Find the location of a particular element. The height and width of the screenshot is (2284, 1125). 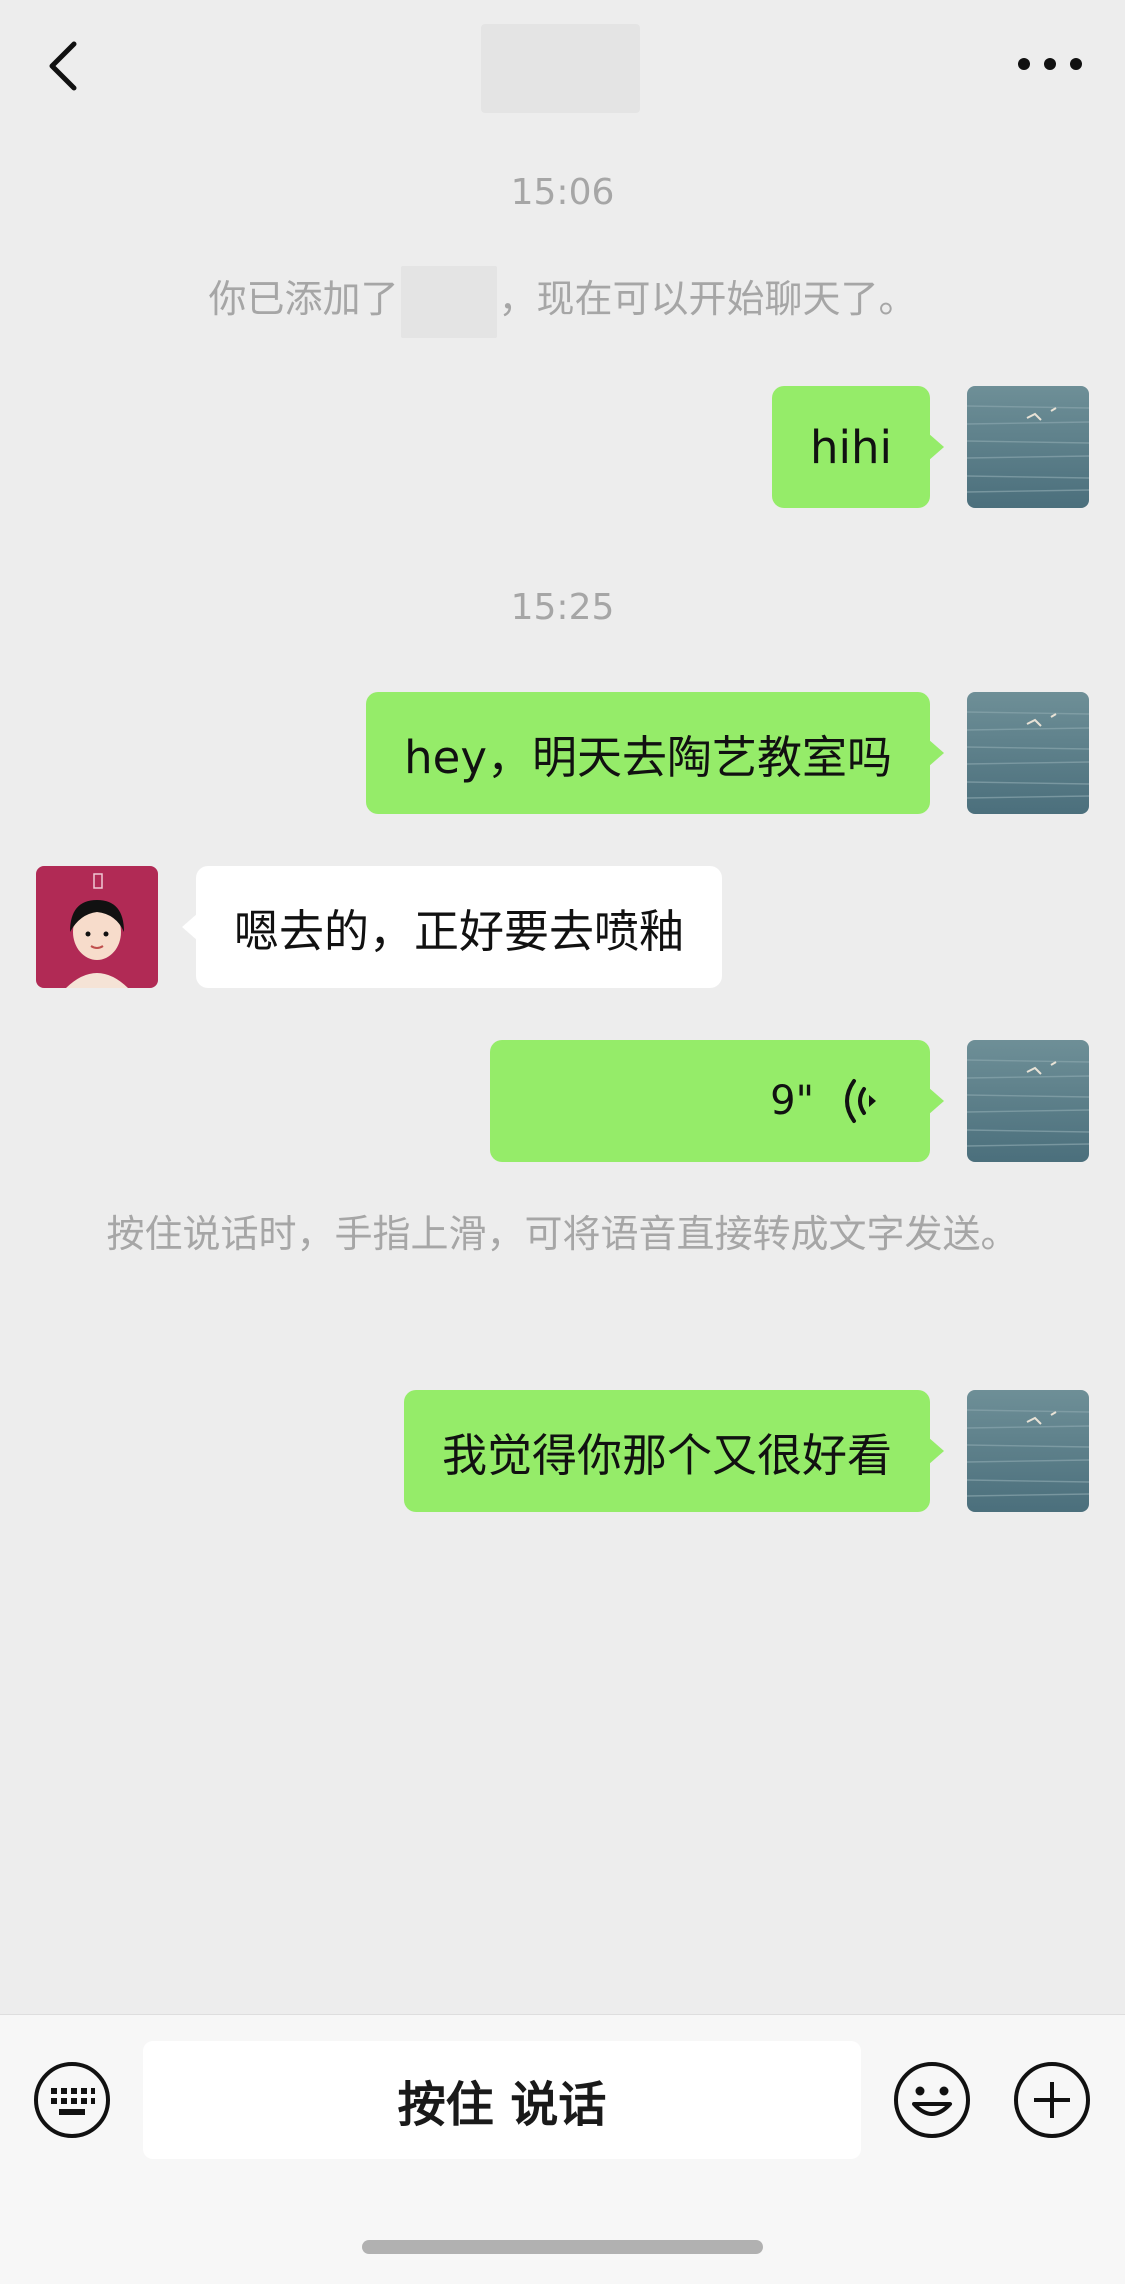

keyboard-toggle-button is located at coordinates (72, 2100).